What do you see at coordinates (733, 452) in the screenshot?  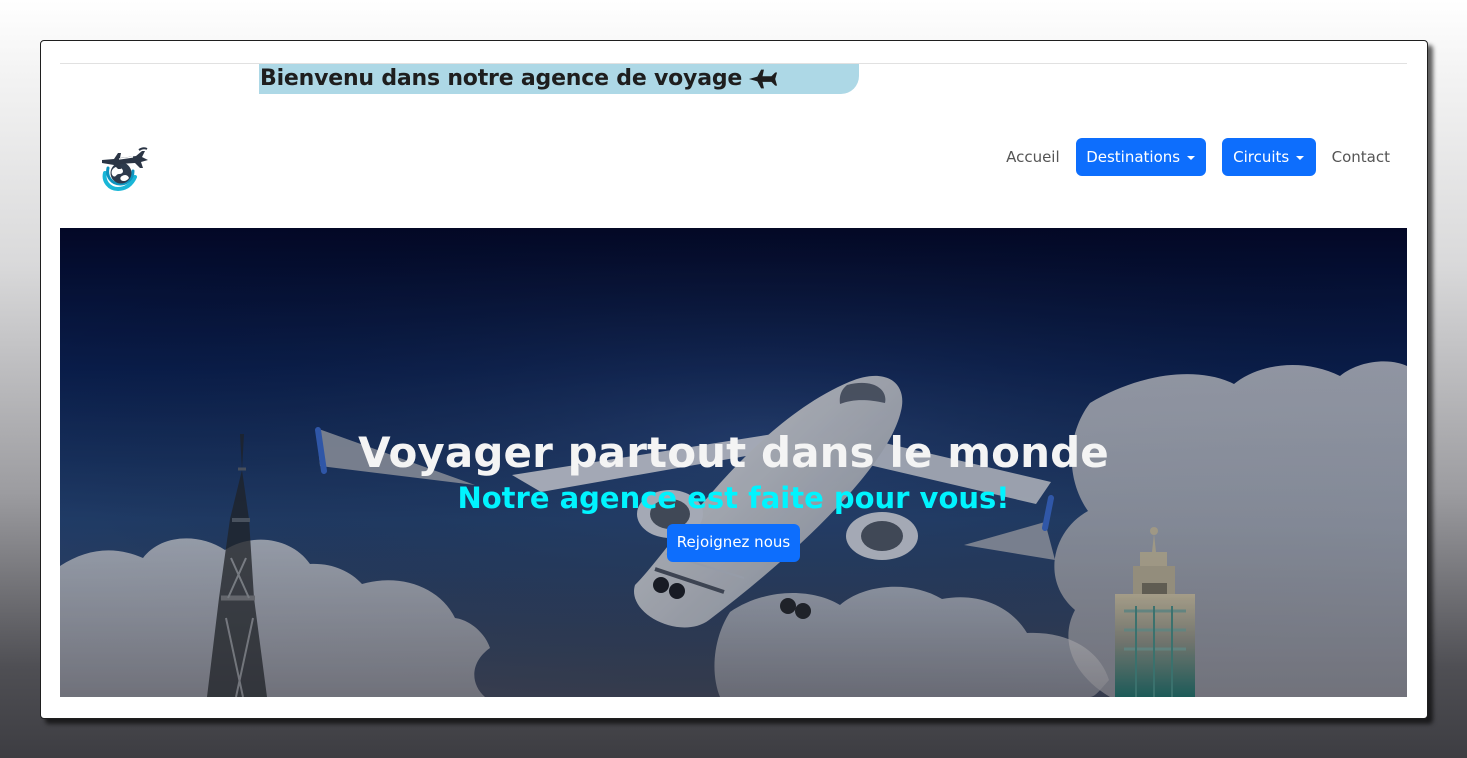 I see `hero-title: Voyager partout dans le monde` at bounding box center [733, 452].